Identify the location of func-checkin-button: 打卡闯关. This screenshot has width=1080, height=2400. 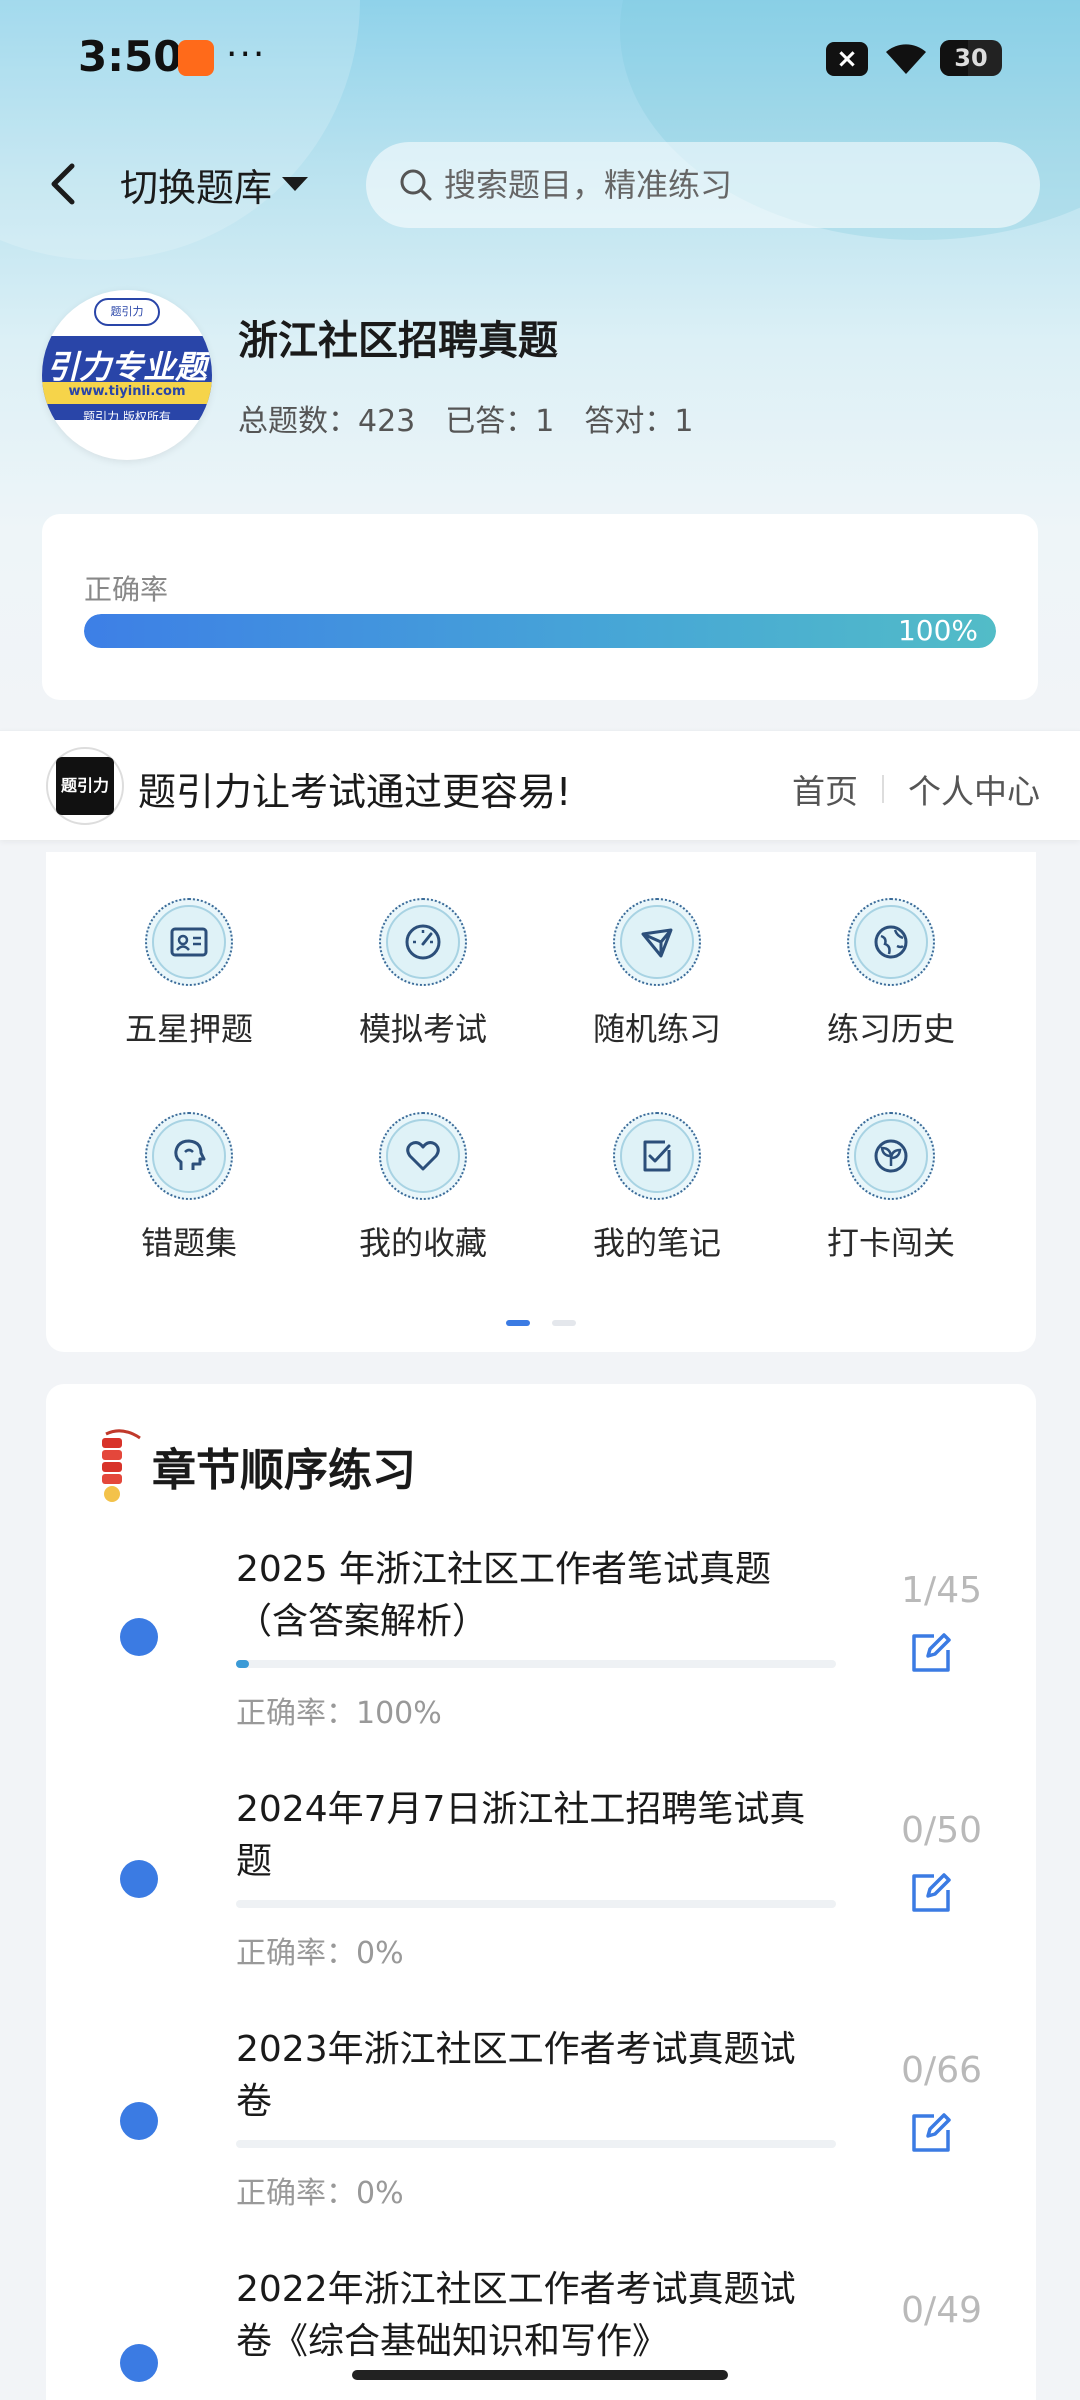
(891, 1197).